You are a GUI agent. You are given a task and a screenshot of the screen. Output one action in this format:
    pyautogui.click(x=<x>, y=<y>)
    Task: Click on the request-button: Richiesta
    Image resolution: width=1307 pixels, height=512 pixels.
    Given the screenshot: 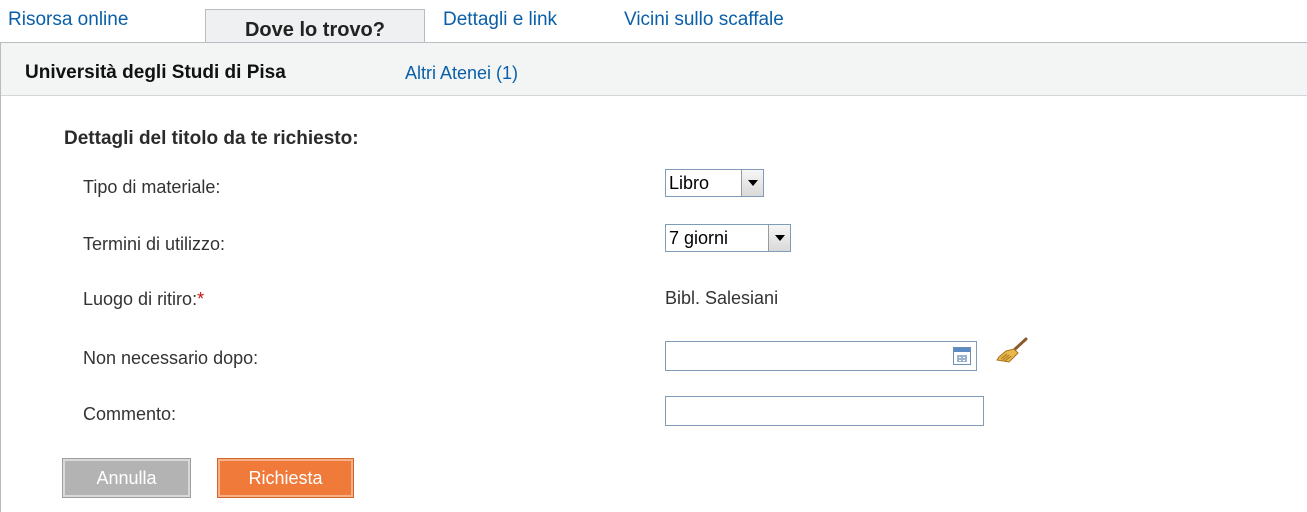 What is the action you would take?
    pyautogui.click(x=285, y=478)
    